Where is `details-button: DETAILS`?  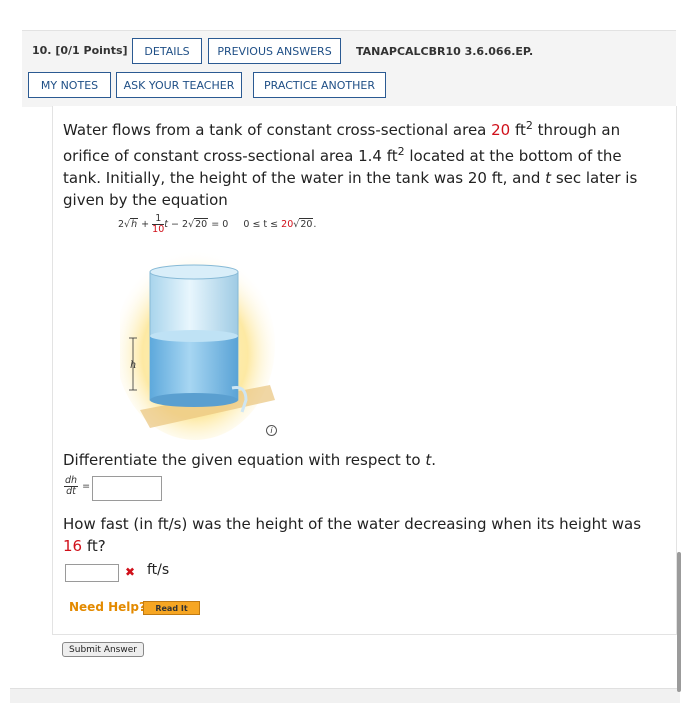 details-button: DETAILS is located at coordinates (167, 51).